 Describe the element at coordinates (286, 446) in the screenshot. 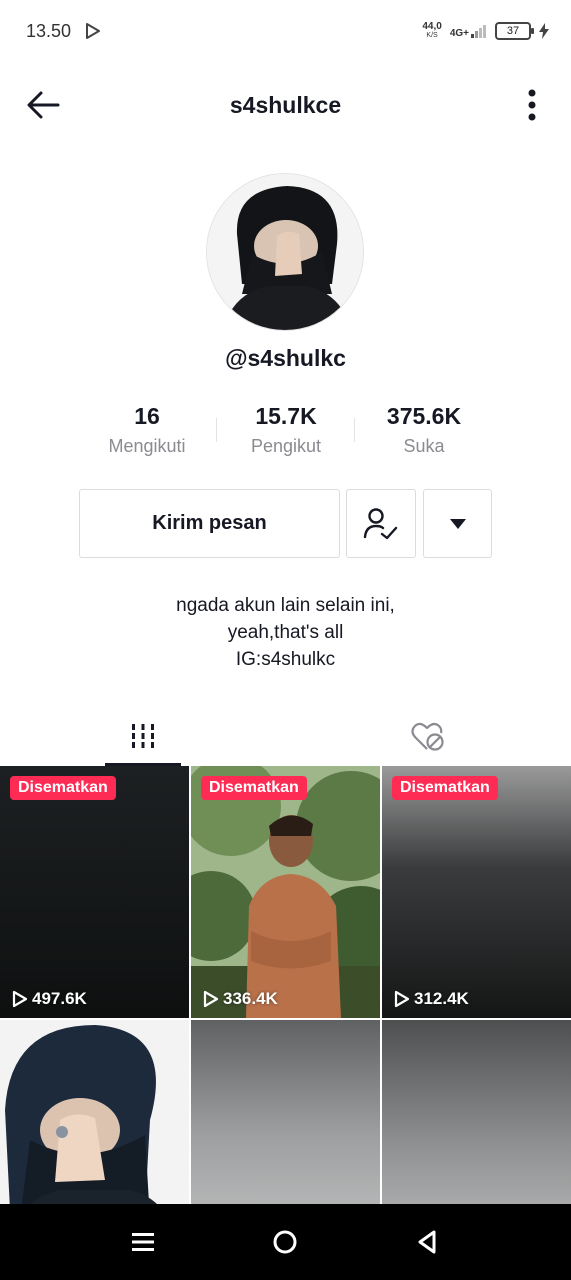

I see `stat-followers-label: Pengikut` at that location.